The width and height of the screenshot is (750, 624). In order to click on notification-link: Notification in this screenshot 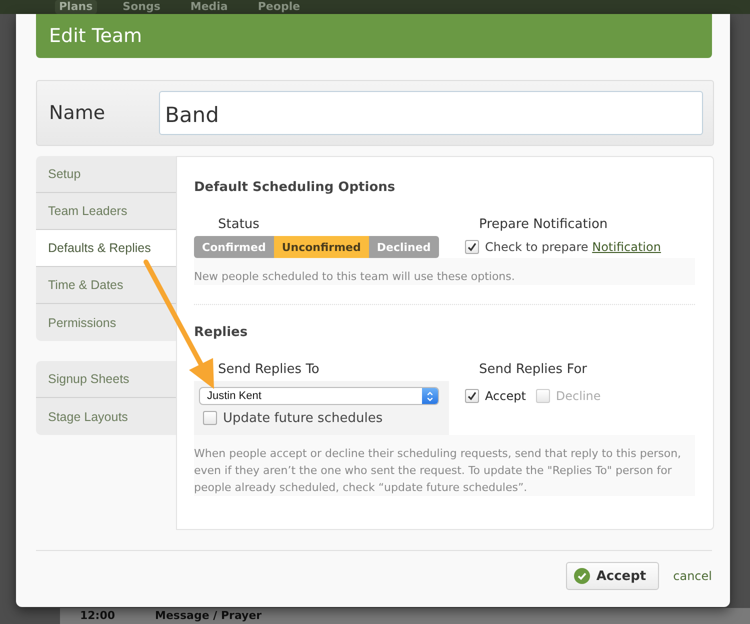, I will do `click(626, 247)`.